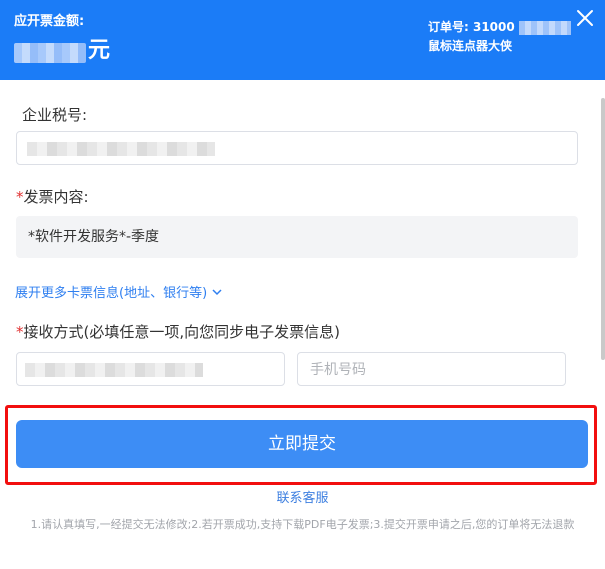  Describe the element at coordinates (56, 197) in the screenshot. I see `invoice-content-label-text: 发票内容:` at that location.